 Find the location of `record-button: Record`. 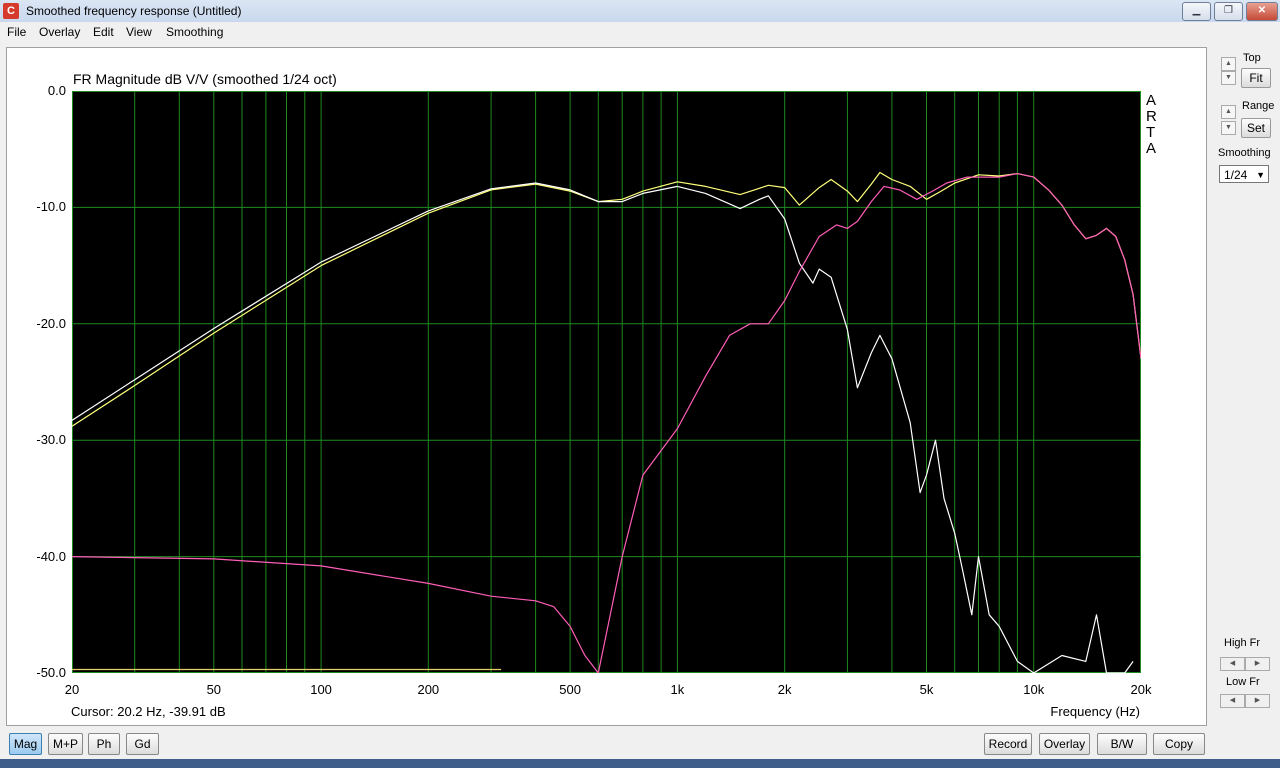

record-button: Record is located at coordinates (1008, 744).